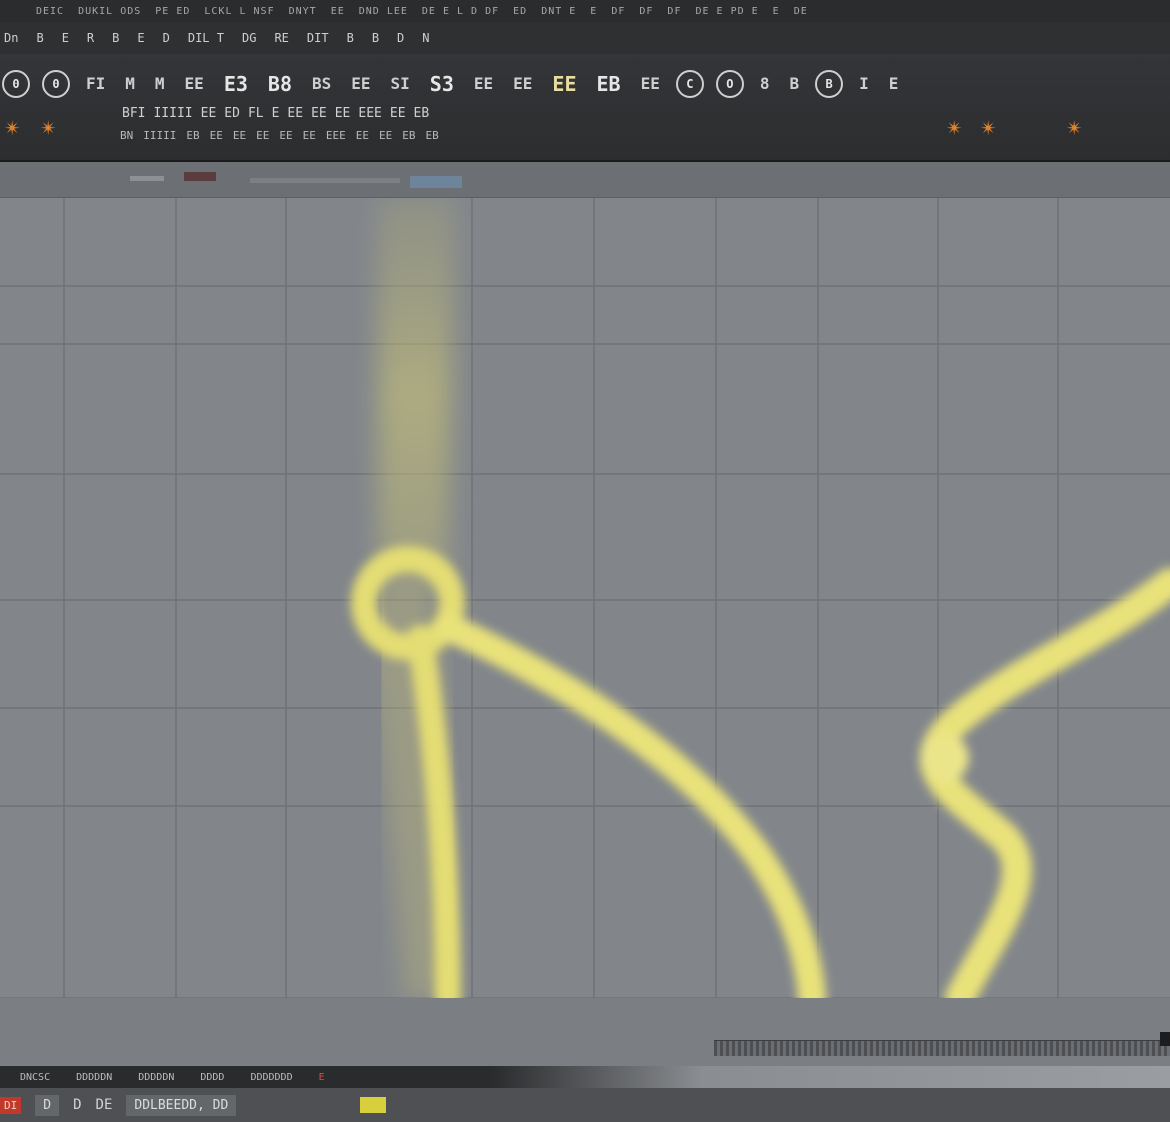 The width and height of the screenshot is (1170, 1122). What do you see at coordinates (801, 11) in the screenshot?
I see `menu-item: DE` at bounding box center [801, 11].